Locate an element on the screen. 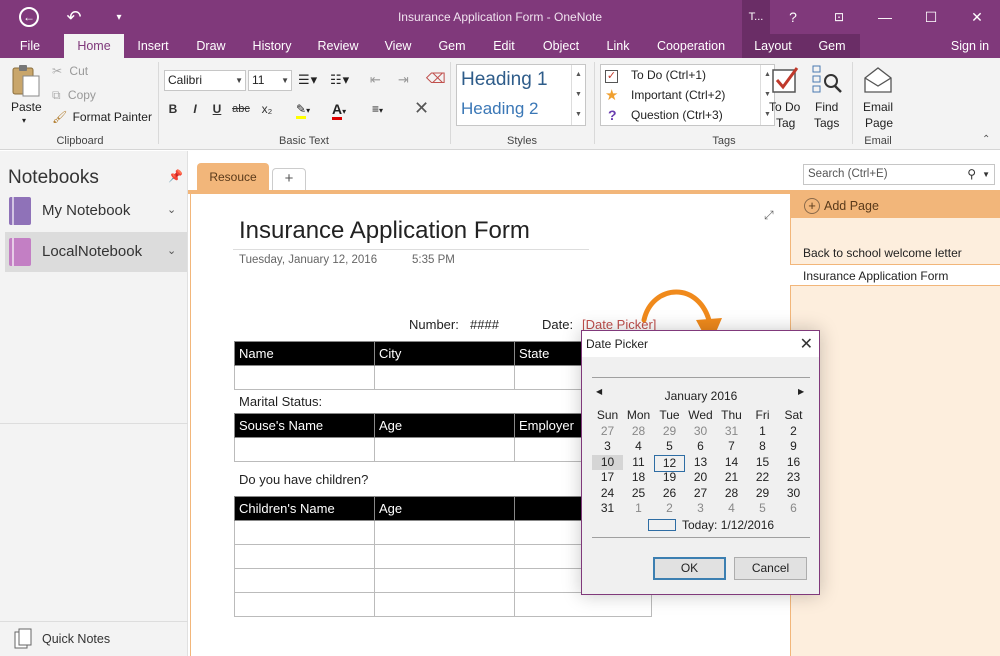 This screenshot has width=1000, height=656. highlight-button: ✎▾ is located at coordinates (303, 110).